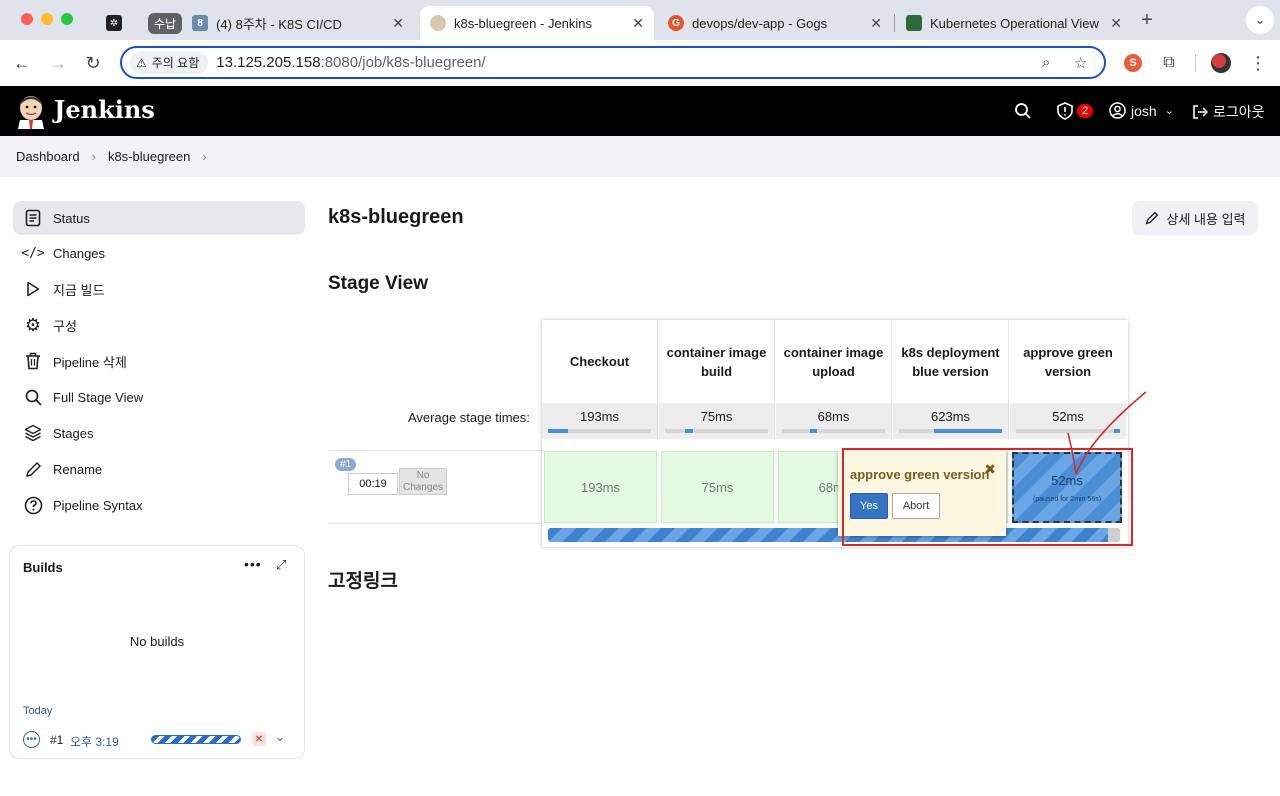  Describe the element at coordinates (1075, 111) in the screenshot. I see `security-alerts-button: 2` at that location.